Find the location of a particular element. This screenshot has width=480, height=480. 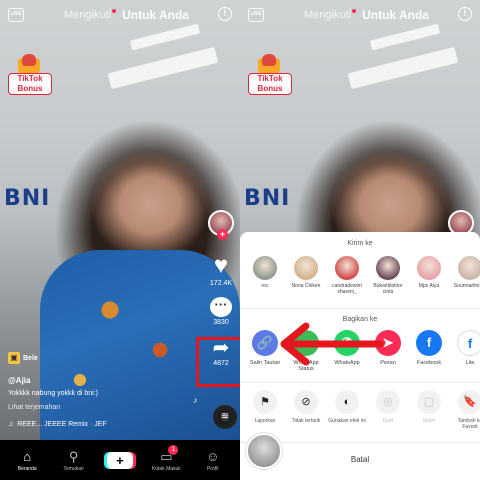

bank-wall-logo: BNI is located at coordinates (27, 198).